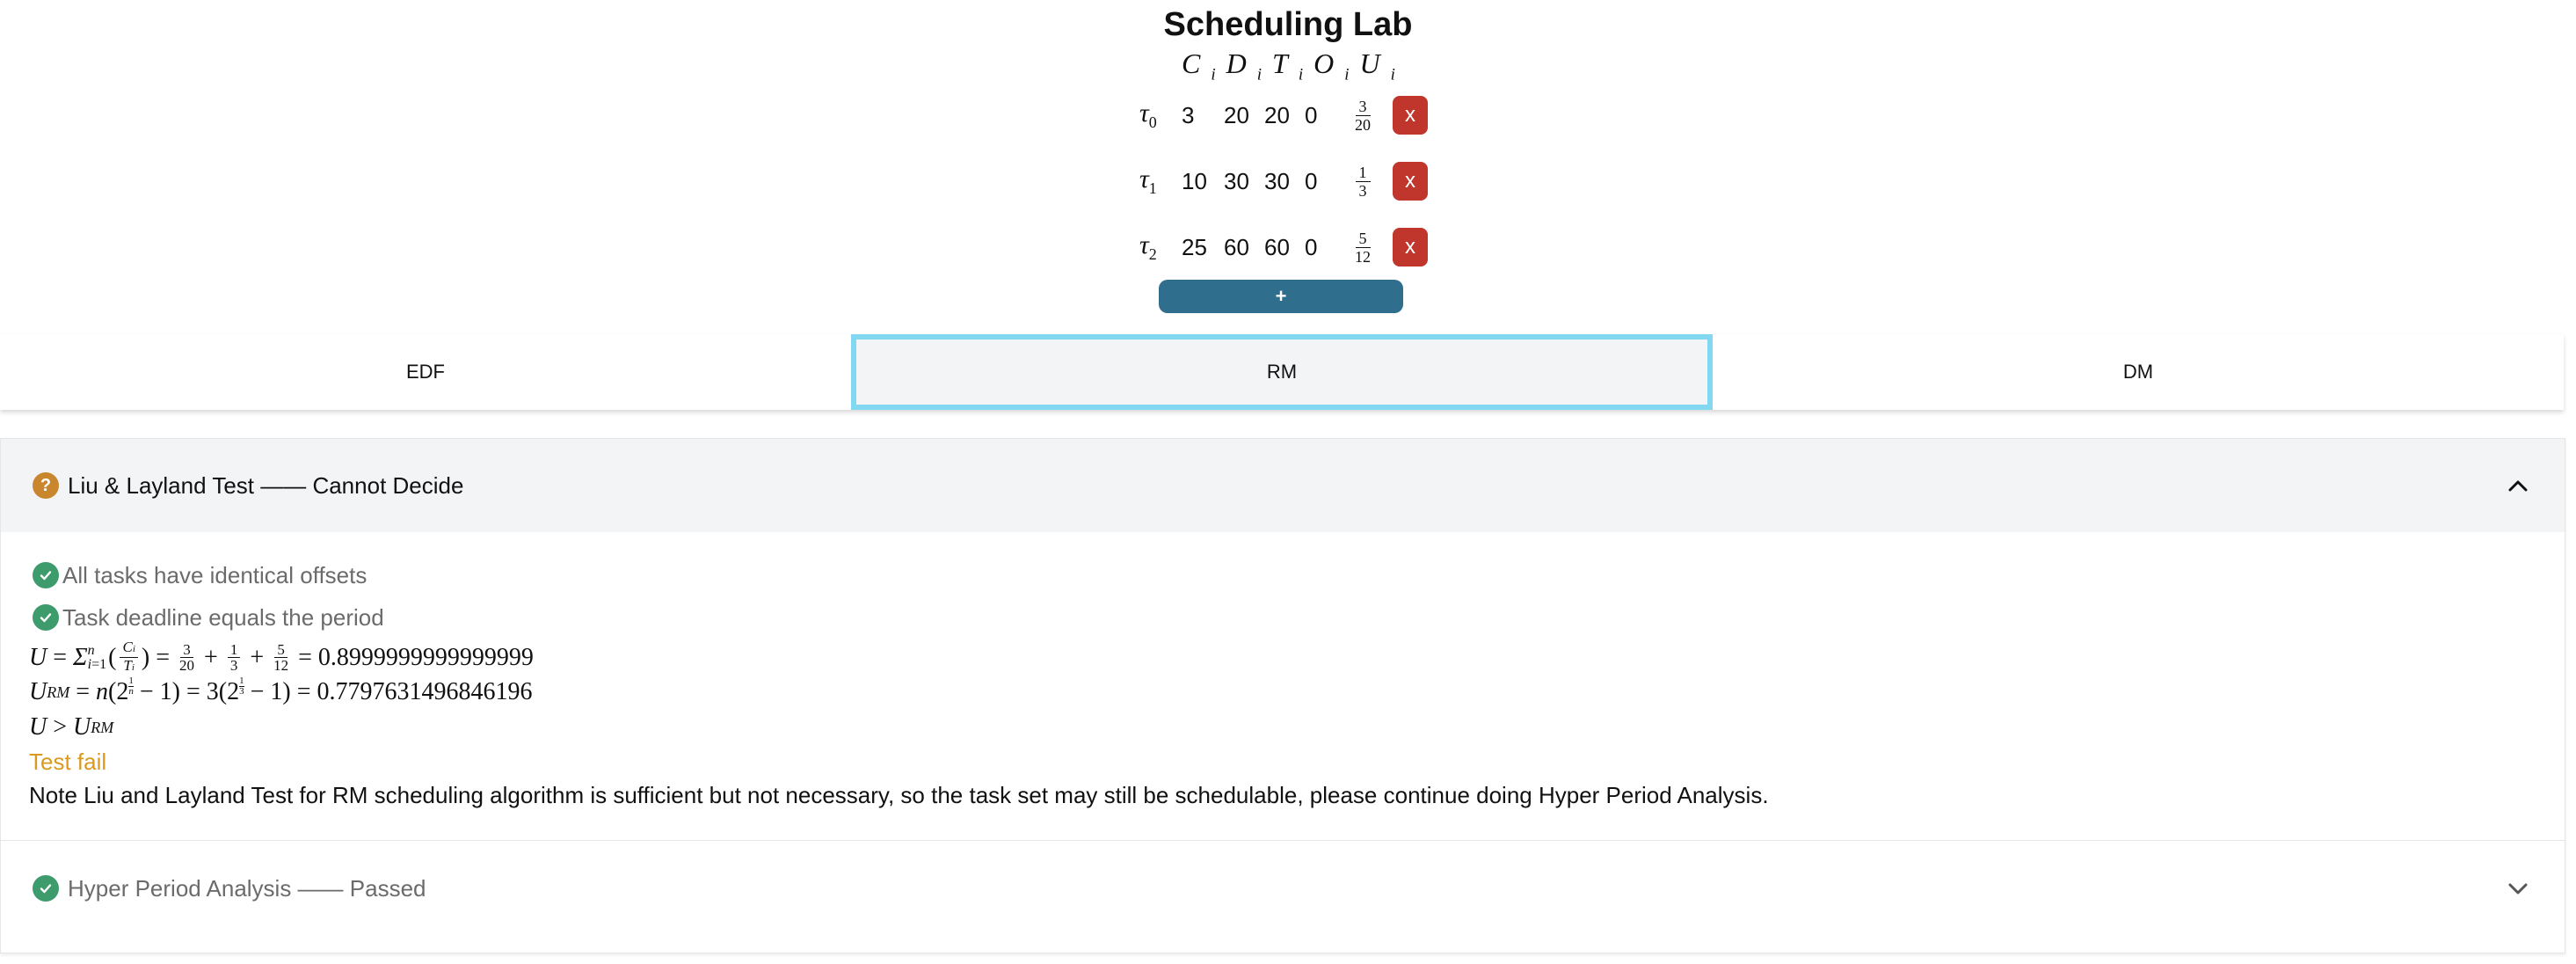 Image resolution: width=2576 pixels, height=964 pixels. I want to click on task-name: τ0, so click(1148, 115).